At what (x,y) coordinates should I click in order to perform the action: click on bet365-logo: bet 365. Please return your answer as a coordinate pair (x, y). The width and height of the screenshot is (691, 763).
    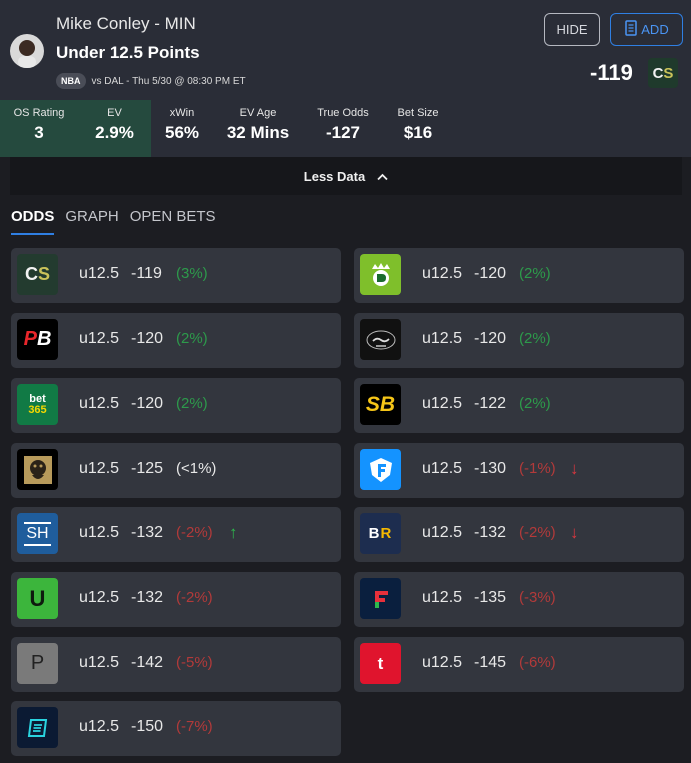
    Looking at the image, I should click on (37, 404).